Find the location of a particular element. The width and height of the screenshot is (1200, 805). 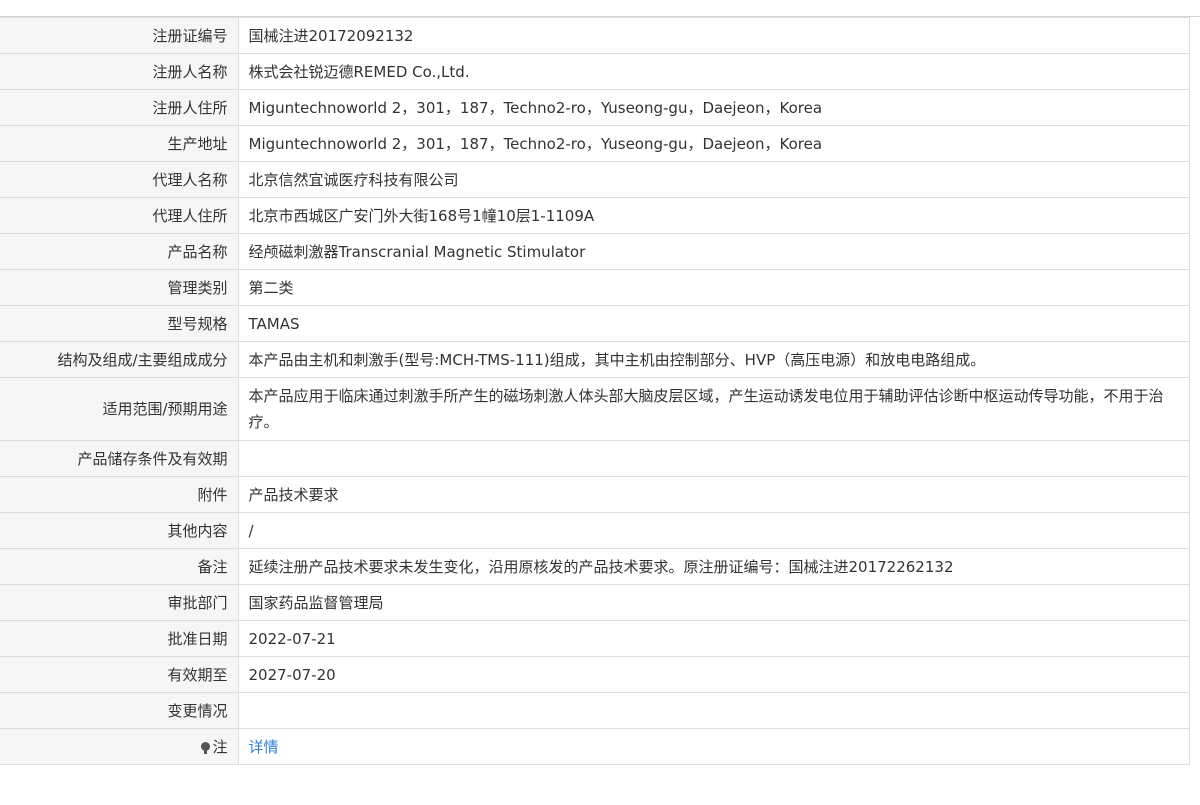

row-label: 产品名称 is located at coordinates (119, 251).